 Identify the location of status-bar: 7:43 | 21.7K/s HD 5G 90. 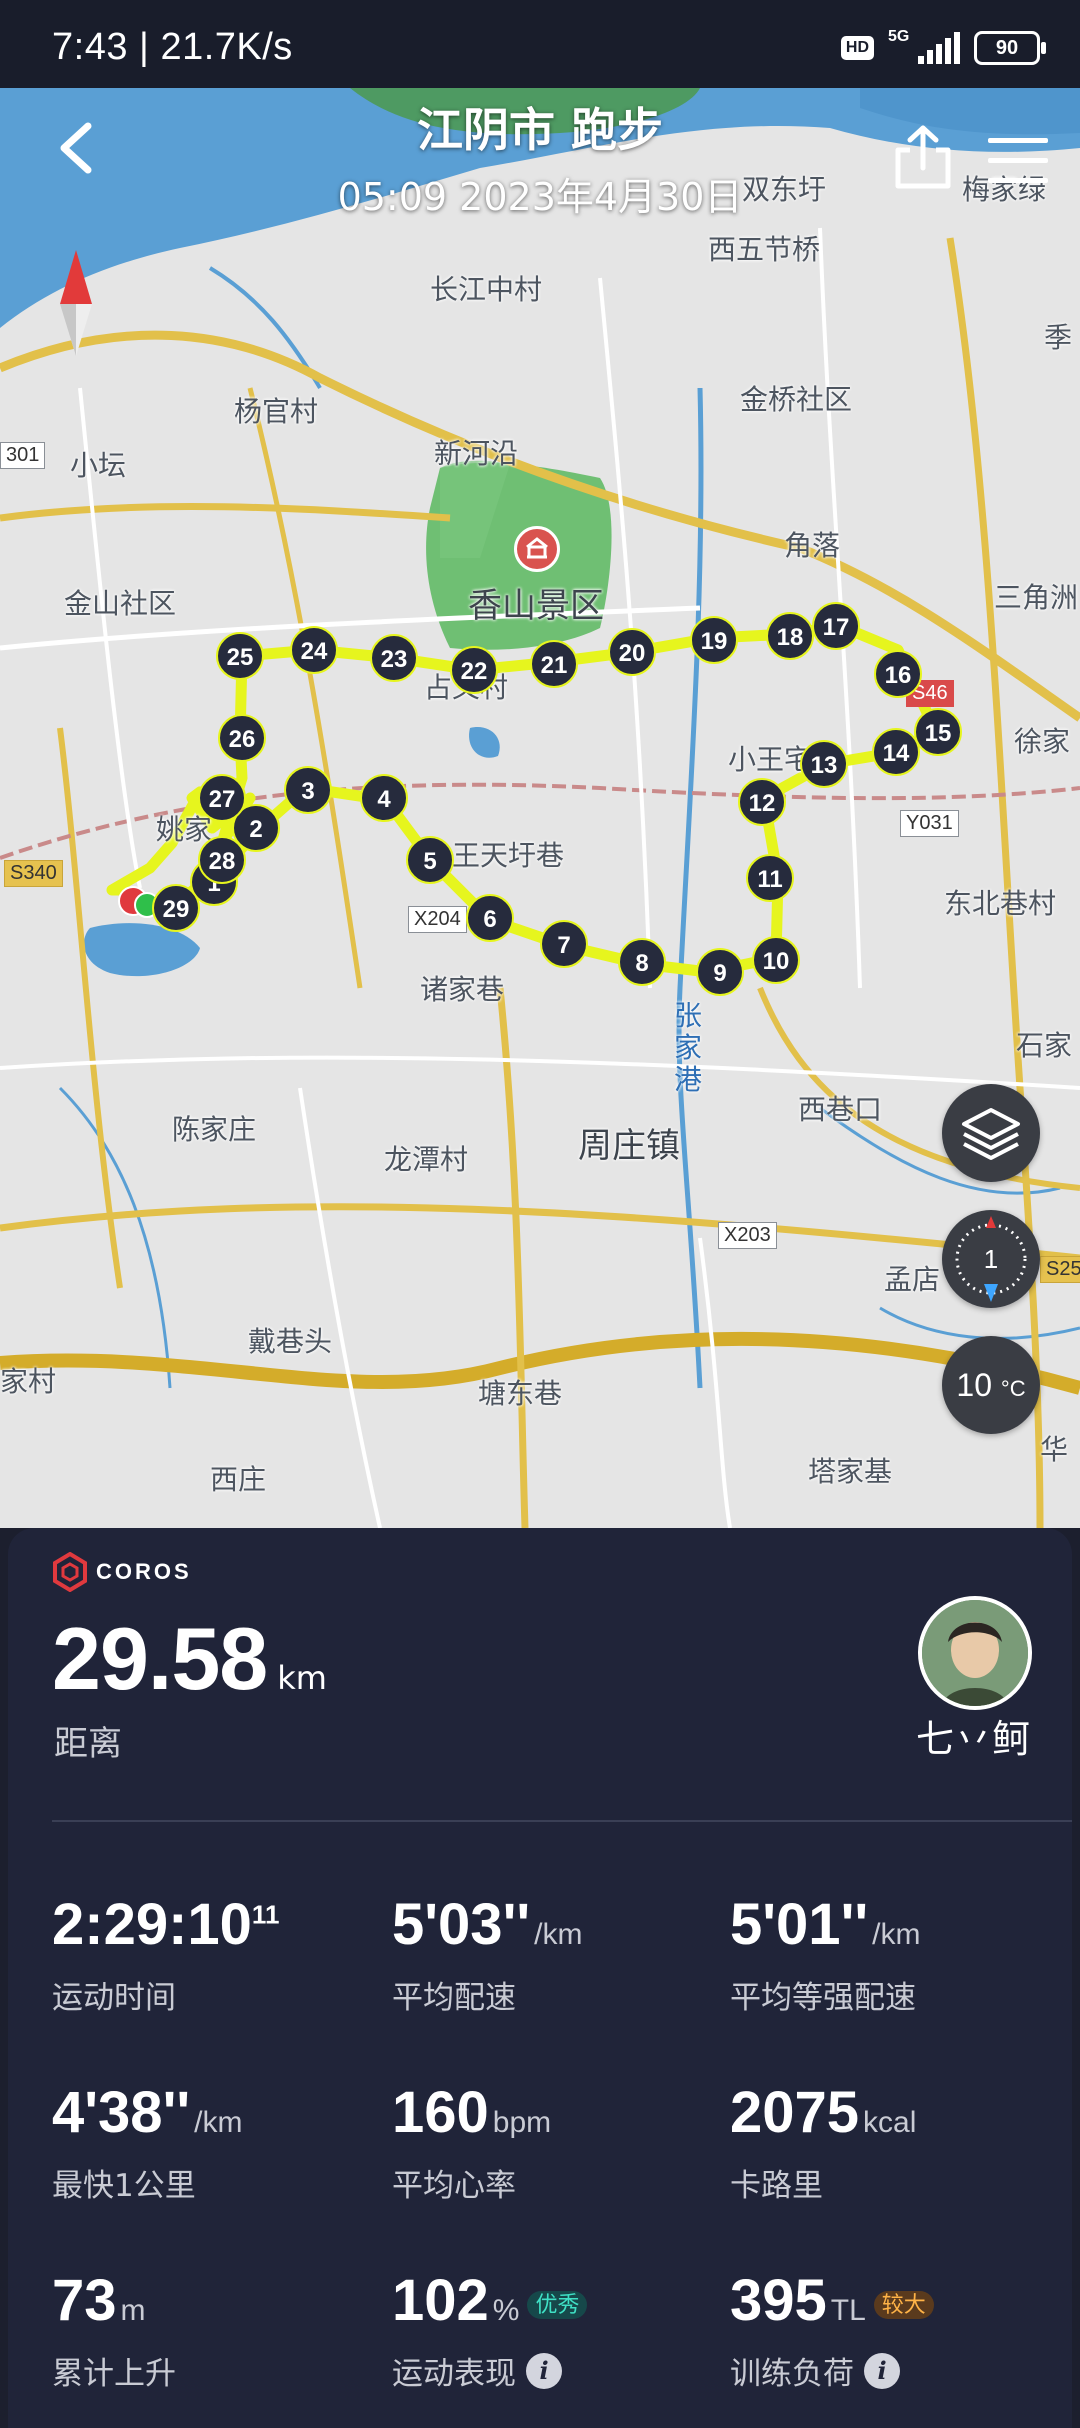
(540, 44).